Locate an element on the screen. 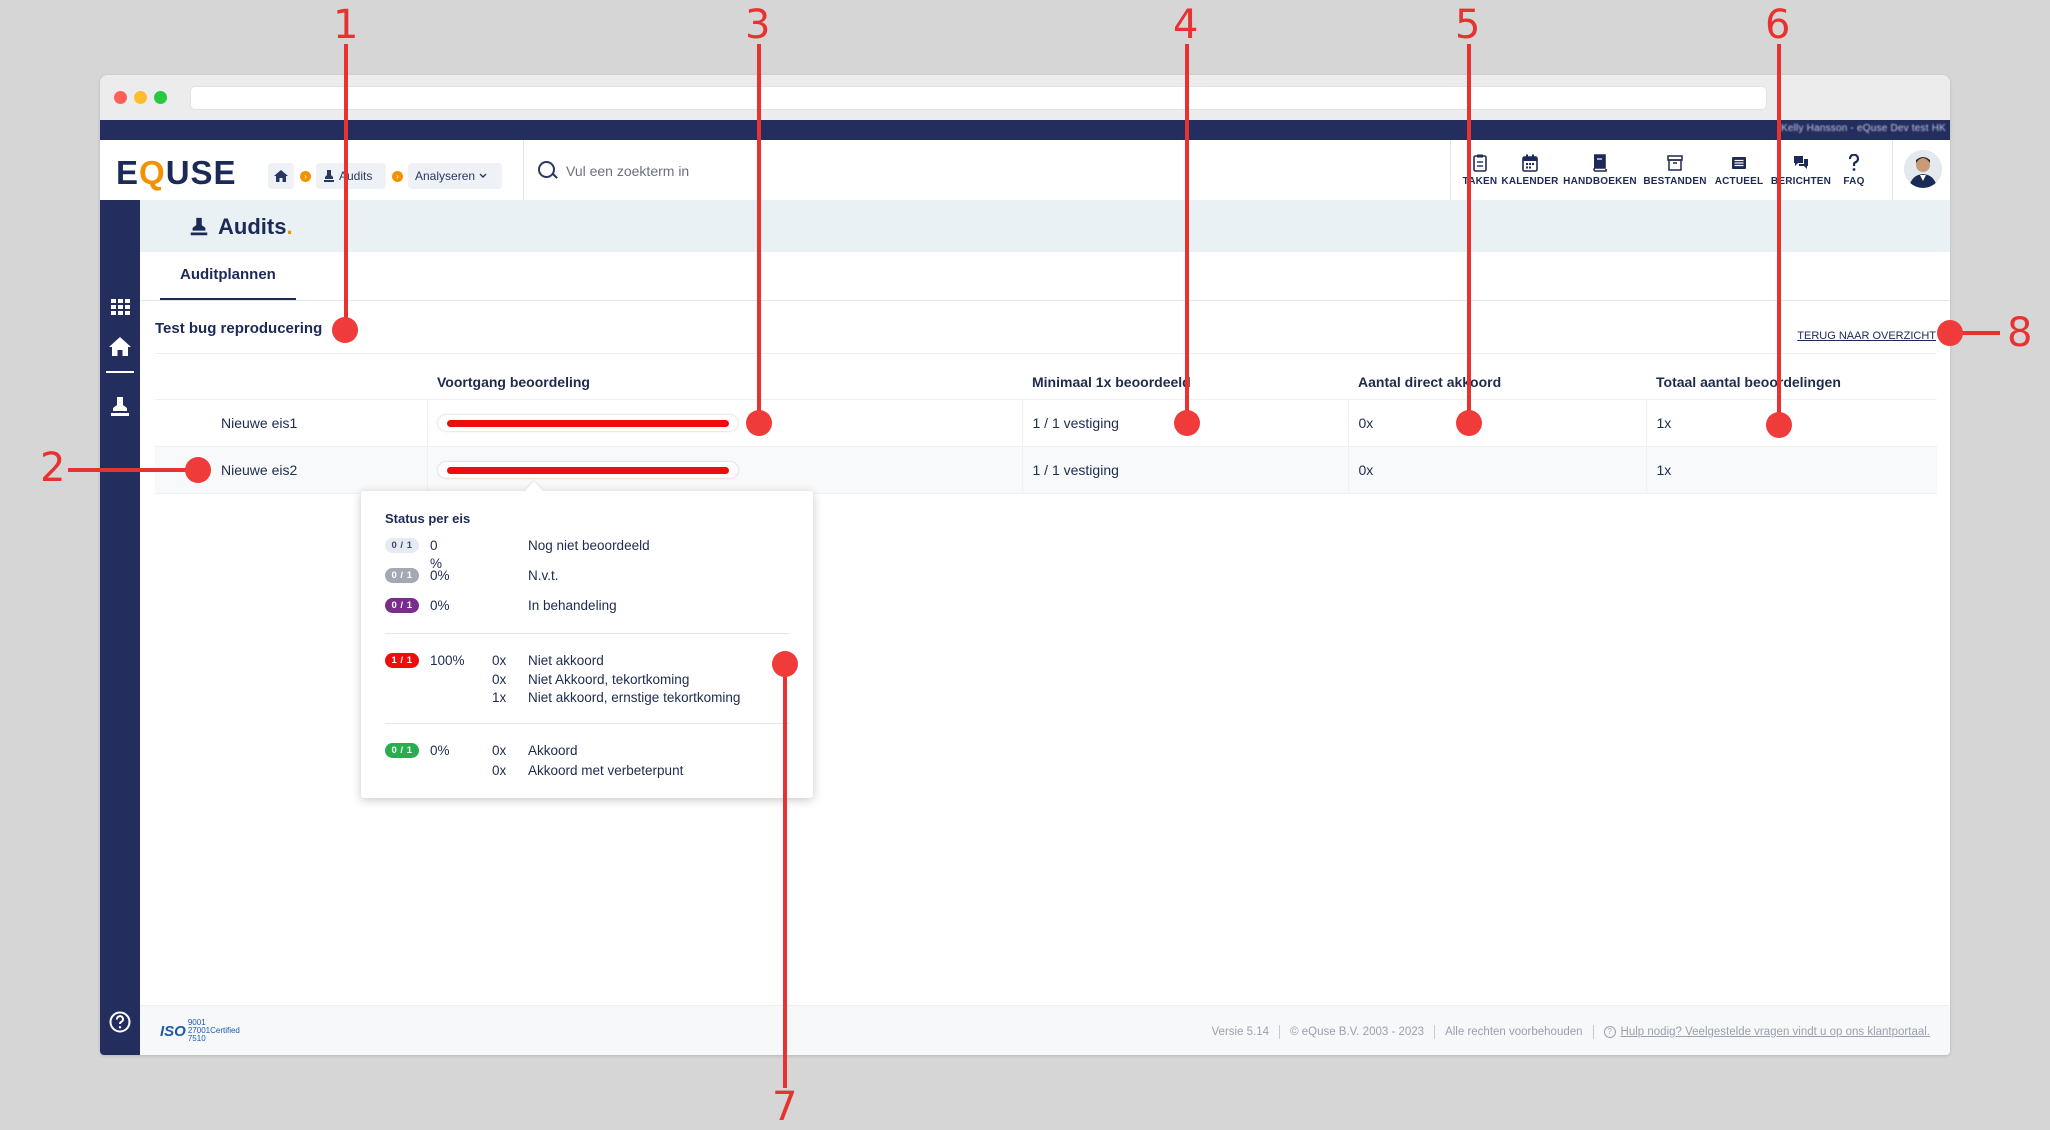 Image resolution: width=2050 pixels, height=1130 pixels. maximize-window-button is located at coordinates (160, 97).